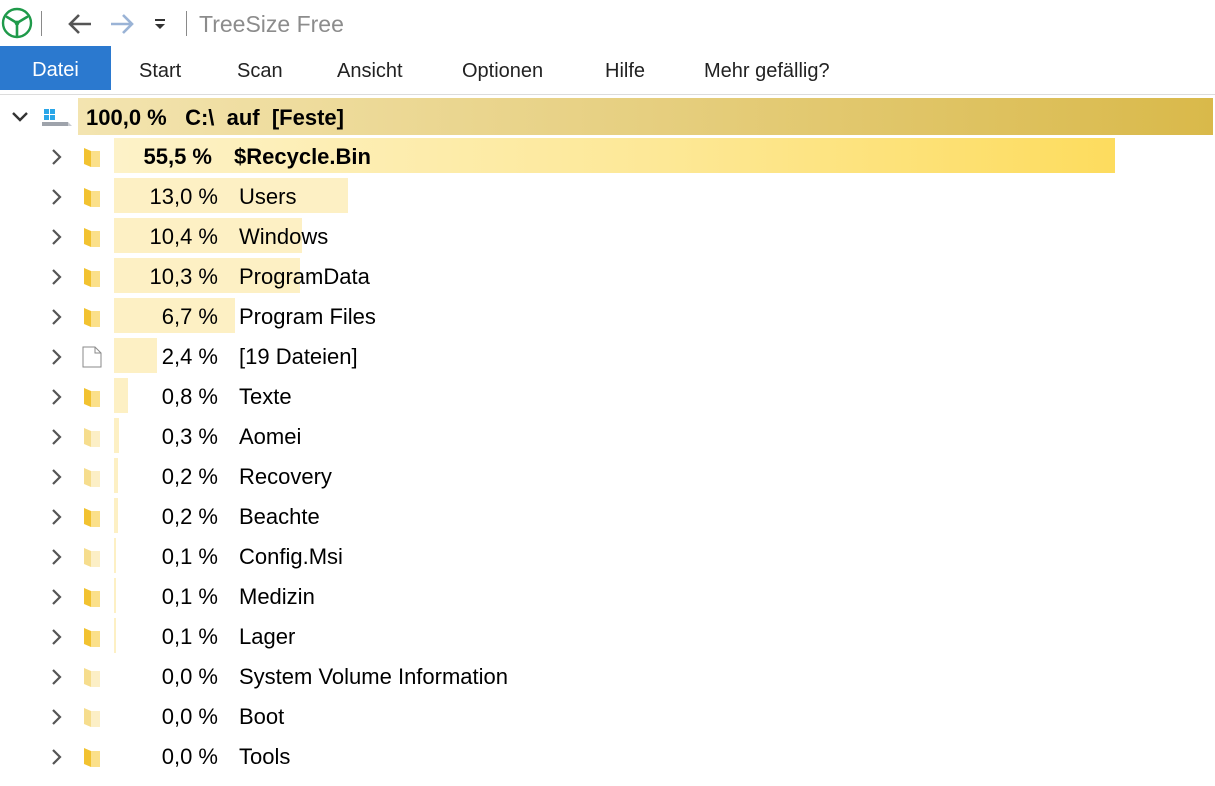 Image resolution: width=1215 pixels, height=786 pixels. Describe the element at coordinates (20, 117) in the screenshot. I see `chevron-down-icon` at that location.